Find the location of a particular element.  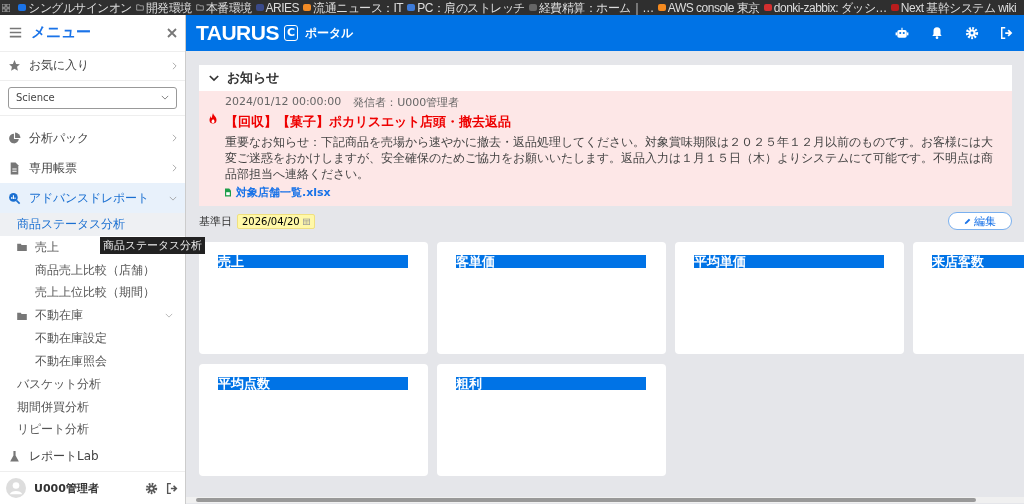

menu-title: メニュー is located at coordinates (61, 33).